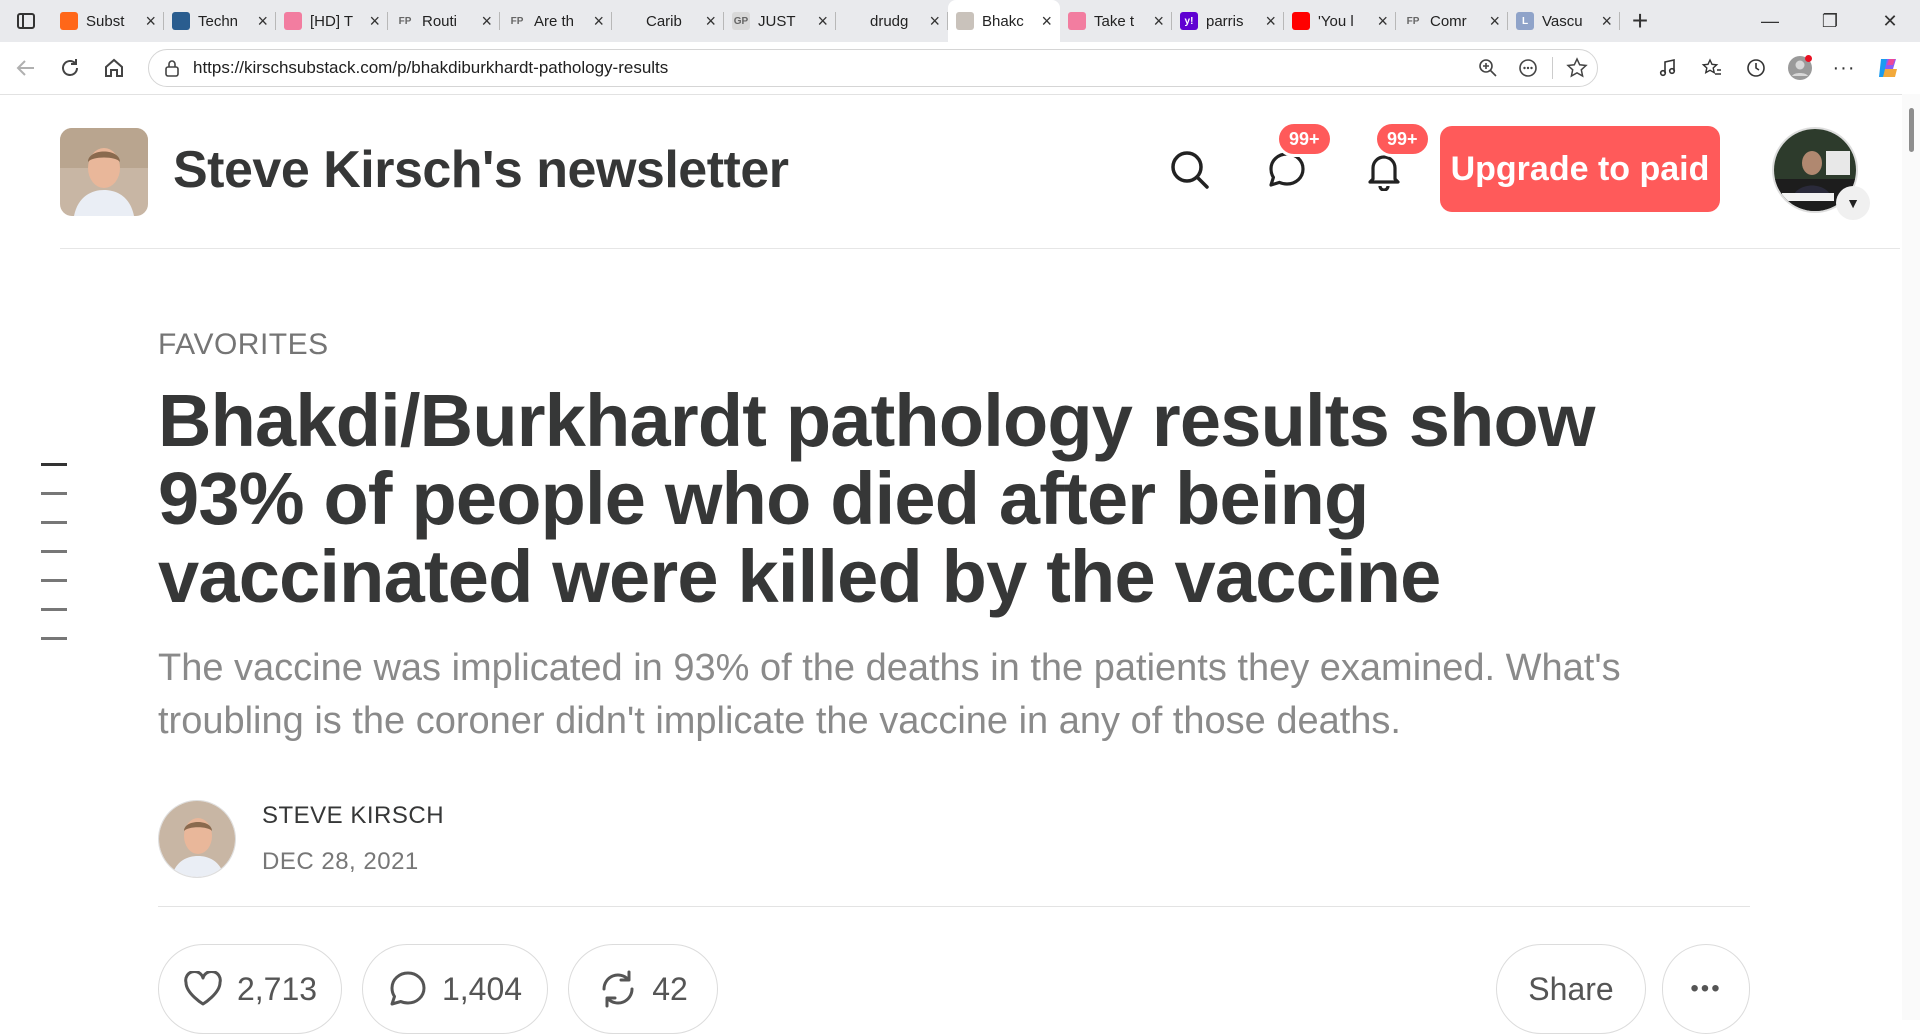 This screenshot has width=1920, height=1034. What do you see at coordinates (172, 68) in the screenshot?
I see `site-info-icon` at bounding box center [172, 68].